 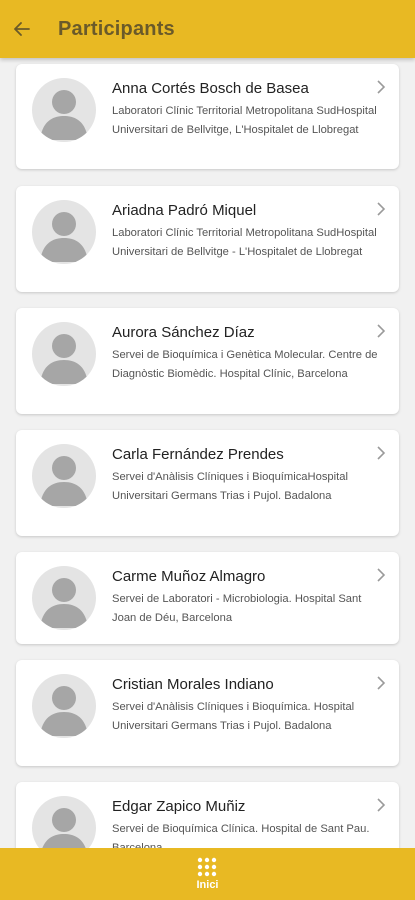 I want to click on participant-name: Edgar Zapico Muñiz, so click(x=179, y=806).